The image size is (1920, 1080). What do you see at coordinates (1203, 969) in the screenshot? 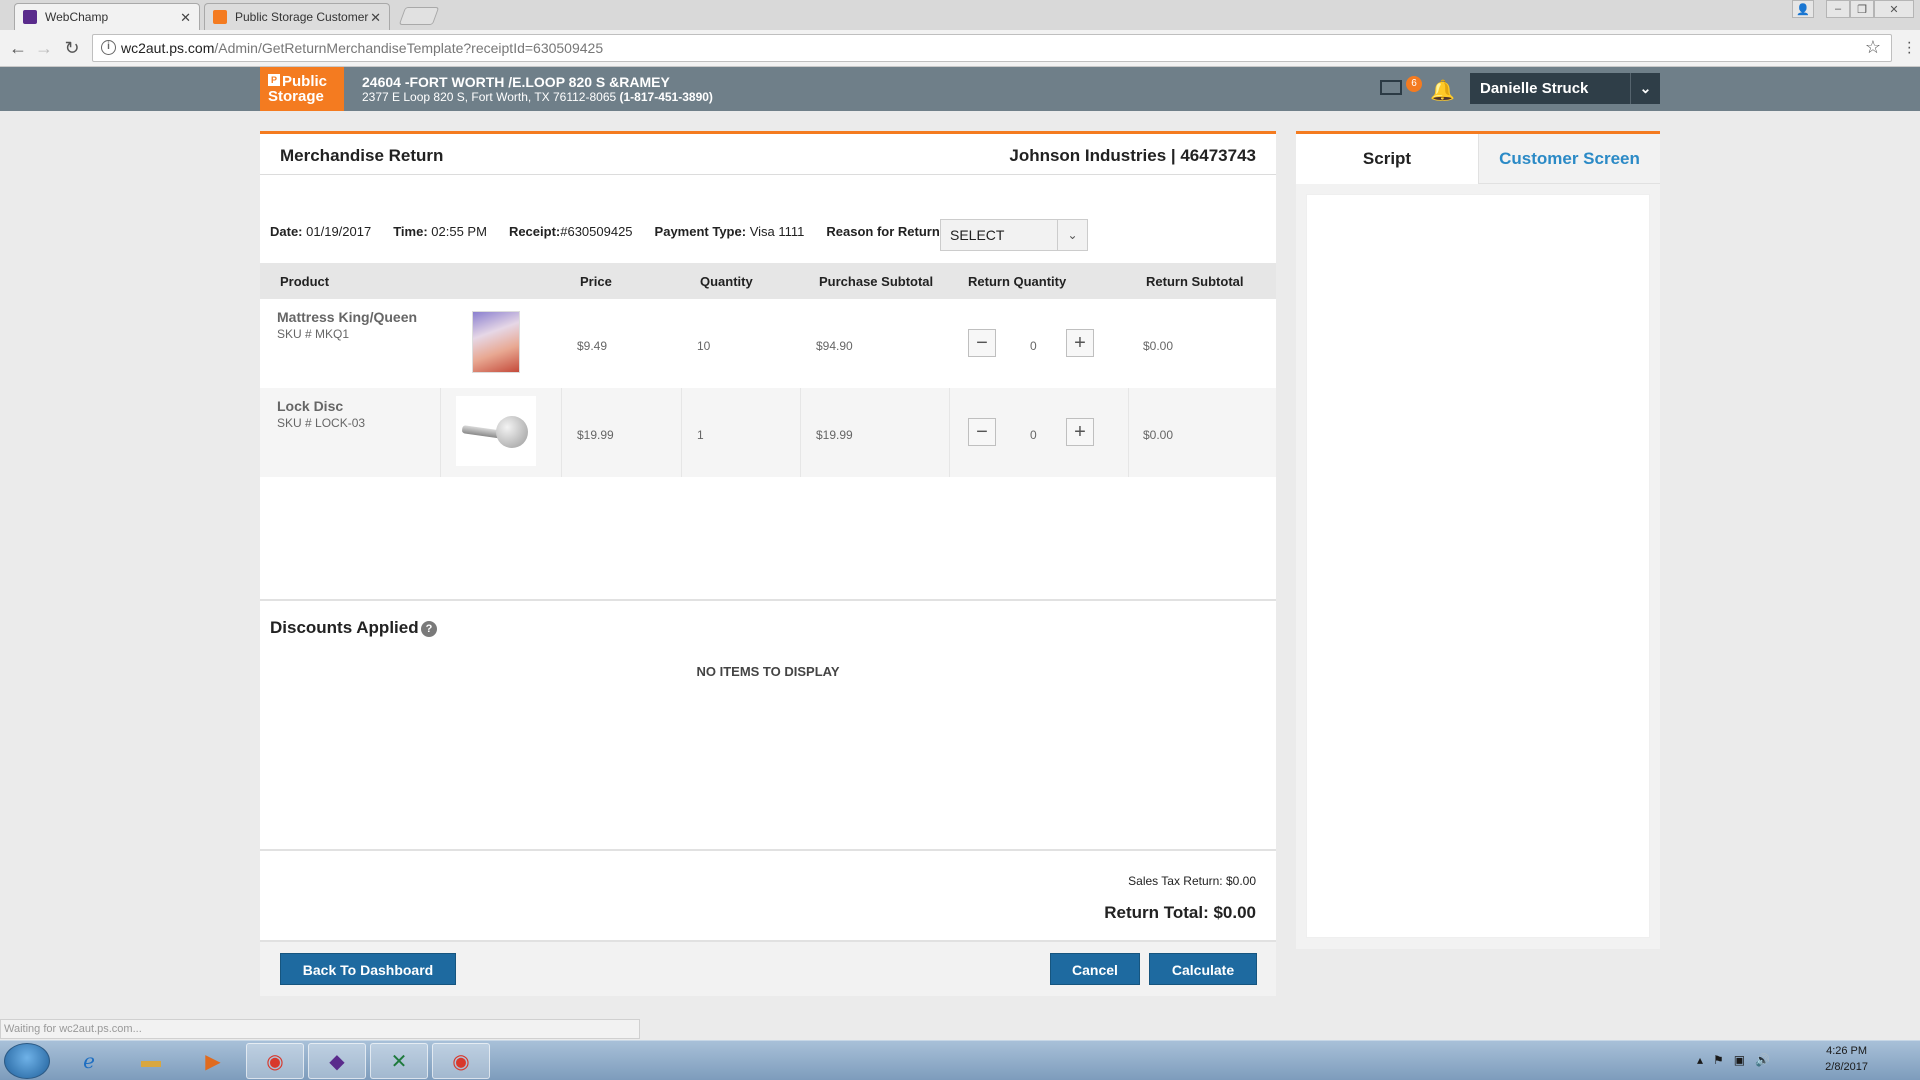
I see `calculate-button: Calculate` at bounding box center [1203, 969].